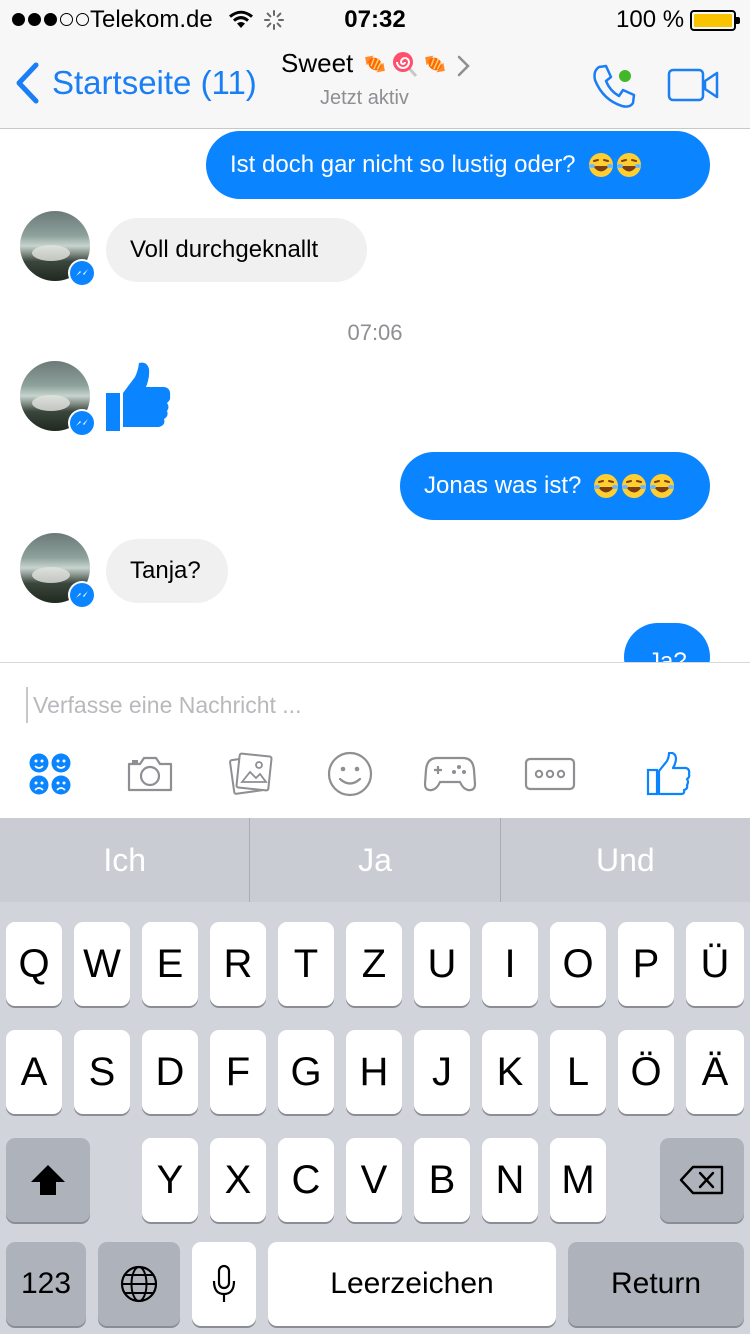  I want to click on status-bar: Telekom.de 07:32 100 %, so click(375, 20).